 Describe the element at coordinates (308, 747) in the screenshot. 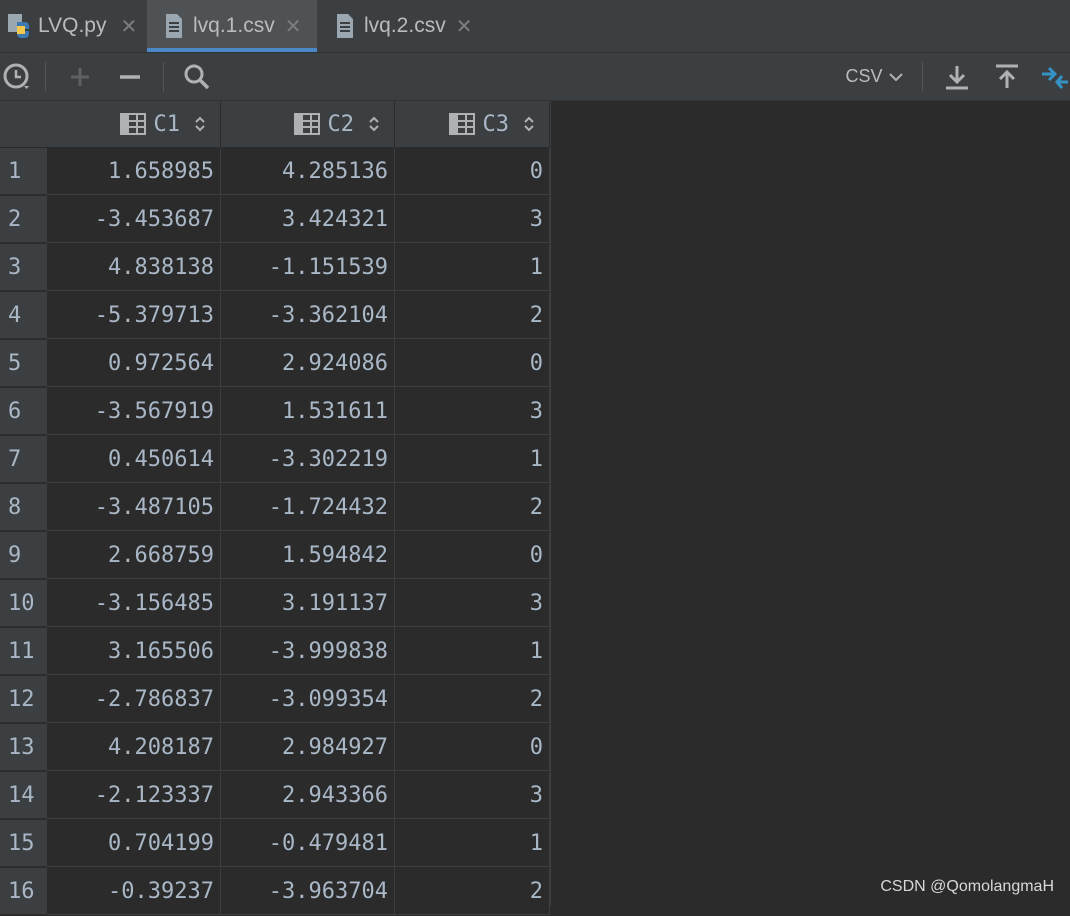

I see `cell-c2: 2.984927` at that location.